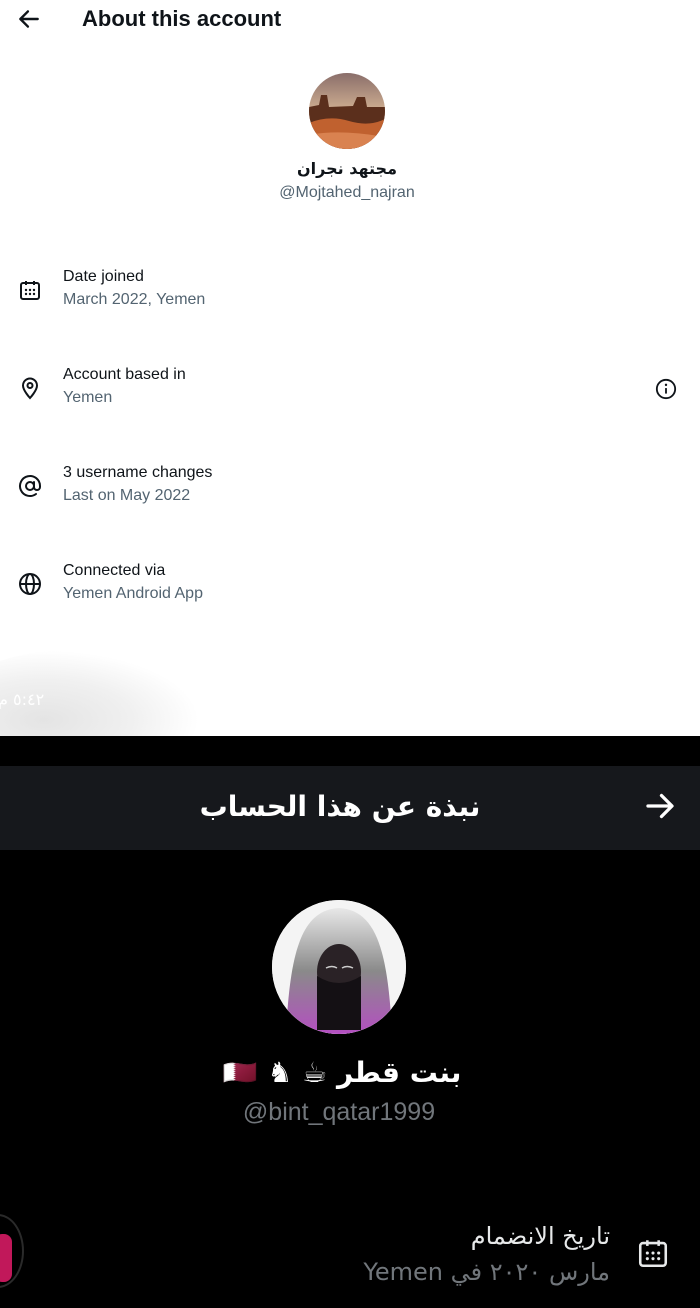 This screenshot has height=1308, width=700. Describe the element at coordinates (350, 494) in the screenshot. I see `username-changes-row: 3 username changes Last on May 2022` at that location.